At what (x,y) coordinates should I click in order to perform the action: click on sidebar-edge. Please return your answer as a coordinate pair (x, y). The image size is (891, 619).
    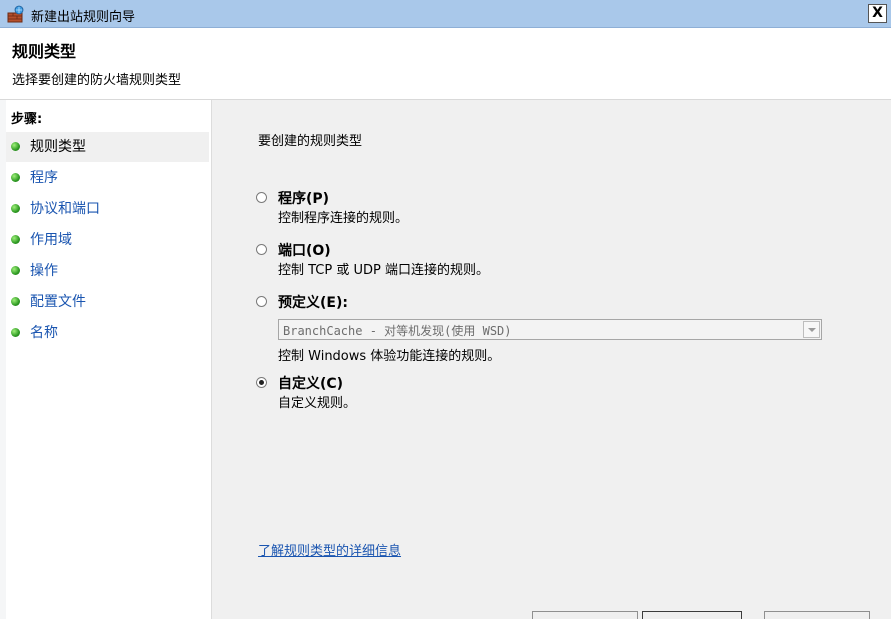
    Looking at the image, I should click on (3, 359).